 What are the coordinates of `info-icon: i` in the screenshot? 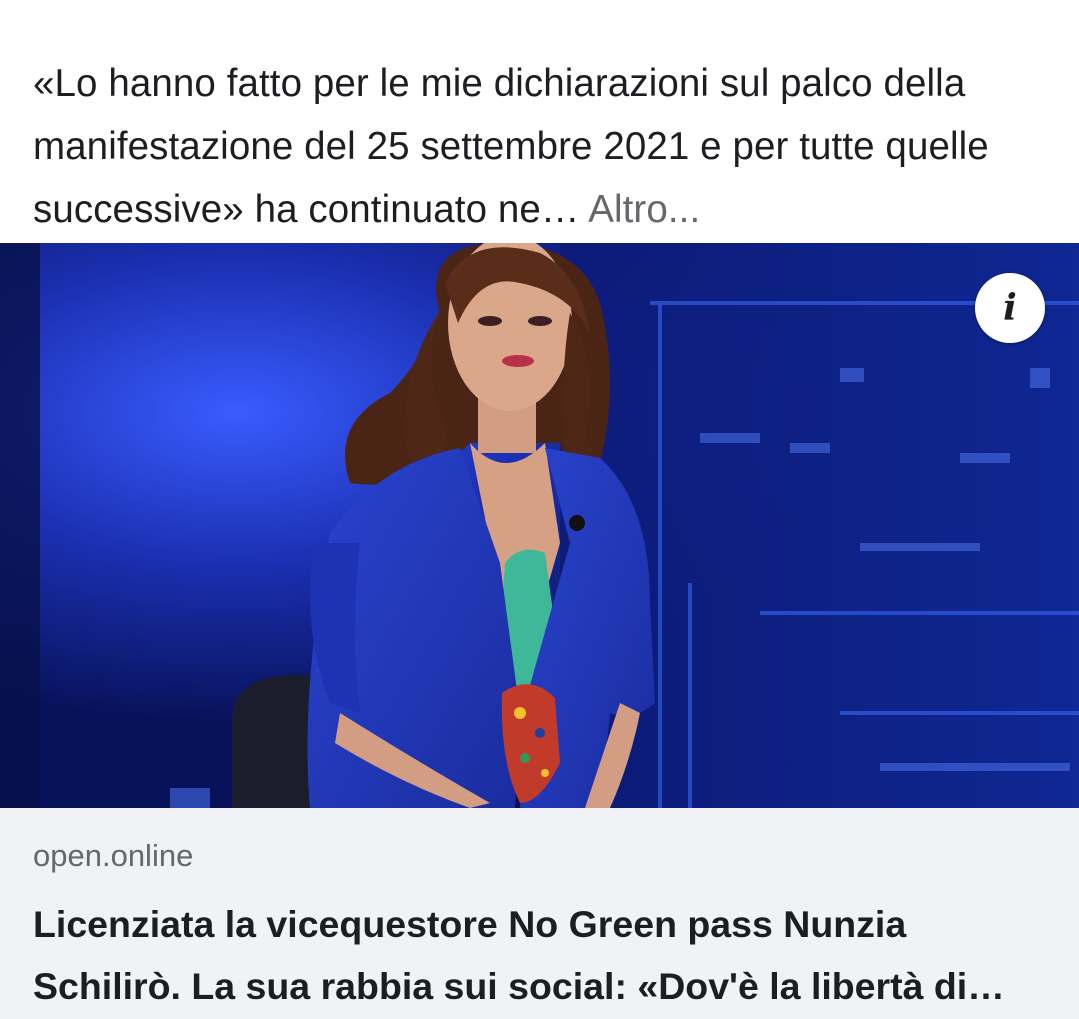 It's located at (1010, 308).